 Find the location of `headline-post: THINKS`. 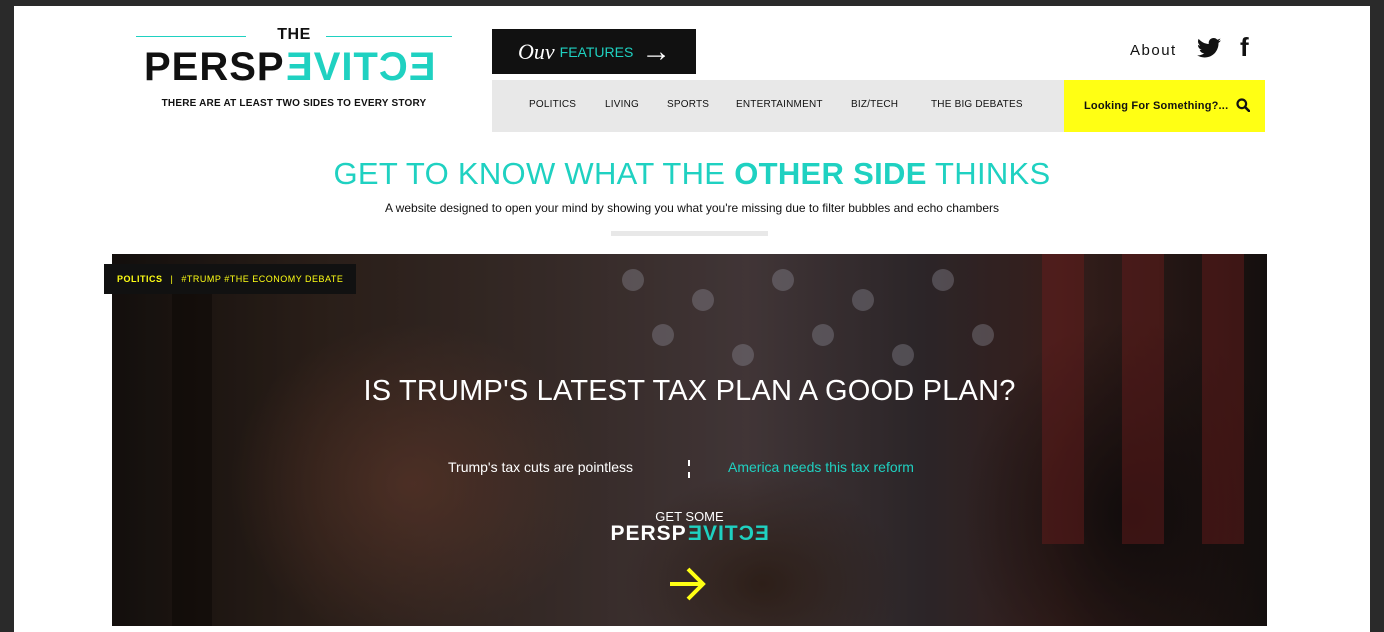

headline-post: THINKS is located at coordinates (988, 173).